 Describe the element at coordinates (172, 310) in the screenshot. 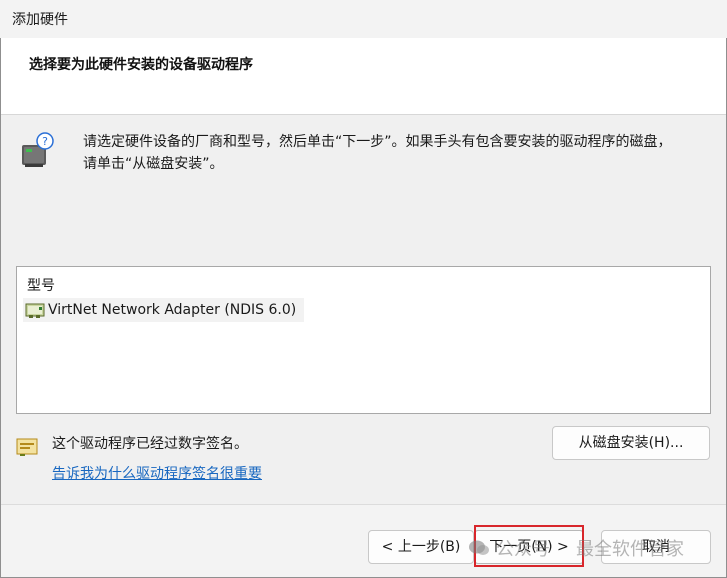

I see `list-item-label: VirtNet Network Adapter (NDIS 6.0)` at that location.